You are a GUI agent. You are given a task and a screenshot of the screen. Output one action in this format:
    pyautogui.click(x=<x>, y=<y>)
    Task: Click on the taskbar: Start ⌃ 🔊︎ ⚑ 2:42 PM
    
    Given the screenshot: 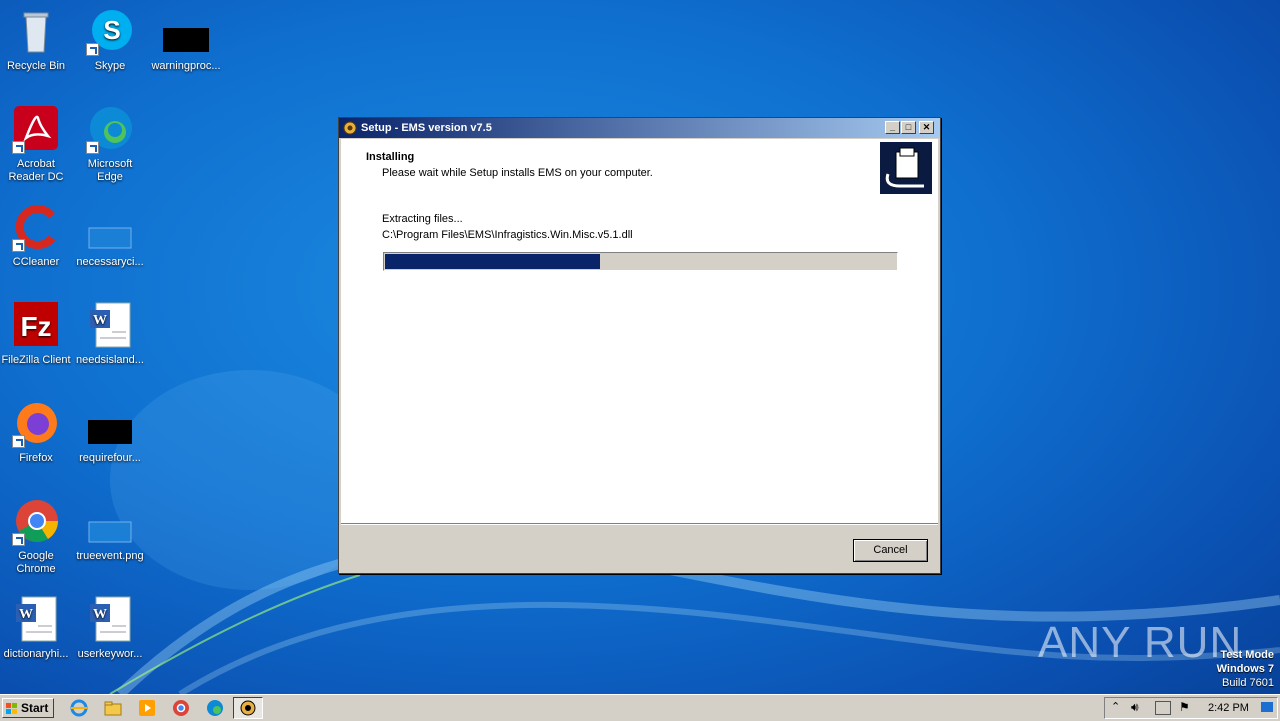 What is the action you would take?
    pyautogui.click(x=640, y=707)
    